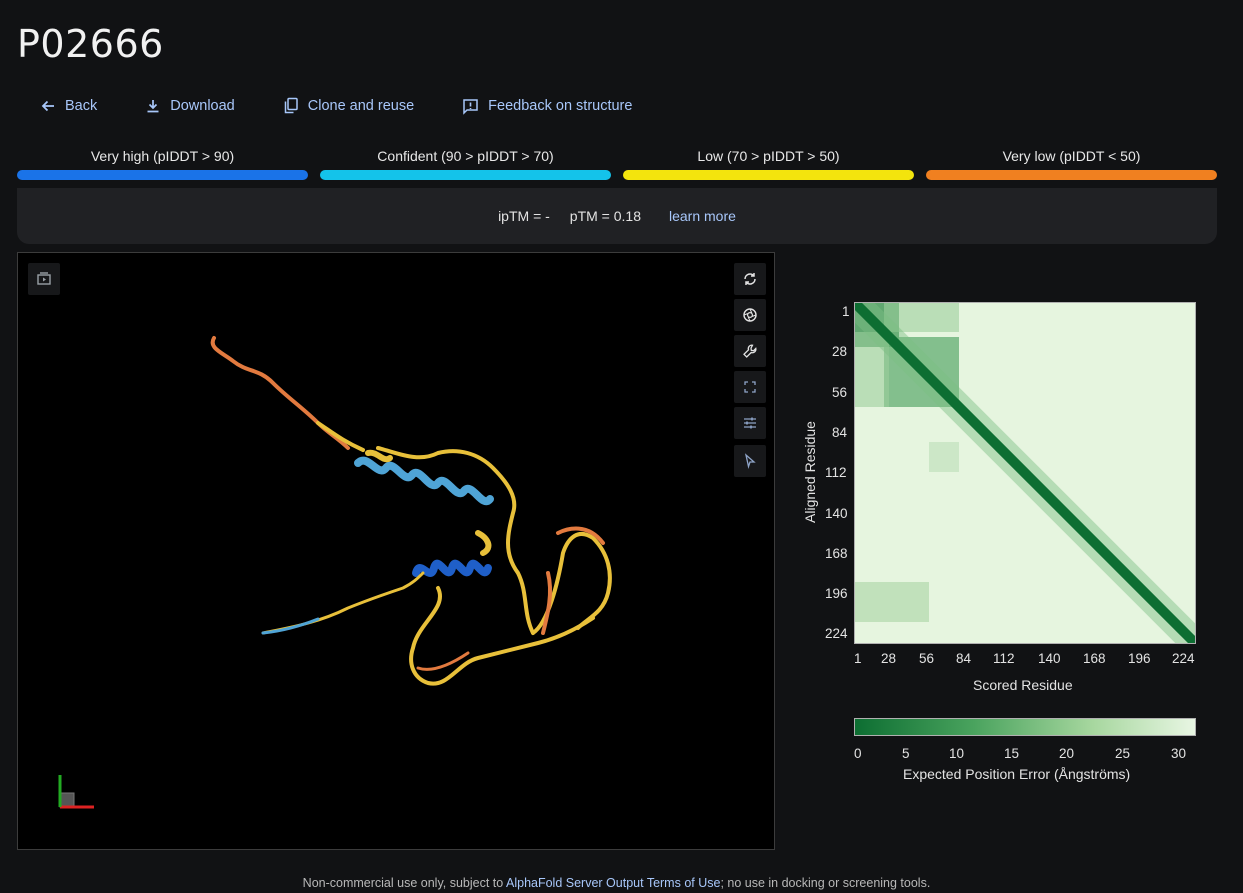 The height and width of the screenshot is (893, 1243). Describe the element at coordinates (768, 156) in the screenshot. I see `legend-low-label: Low (70 > pIDDT > 50)` at that location.